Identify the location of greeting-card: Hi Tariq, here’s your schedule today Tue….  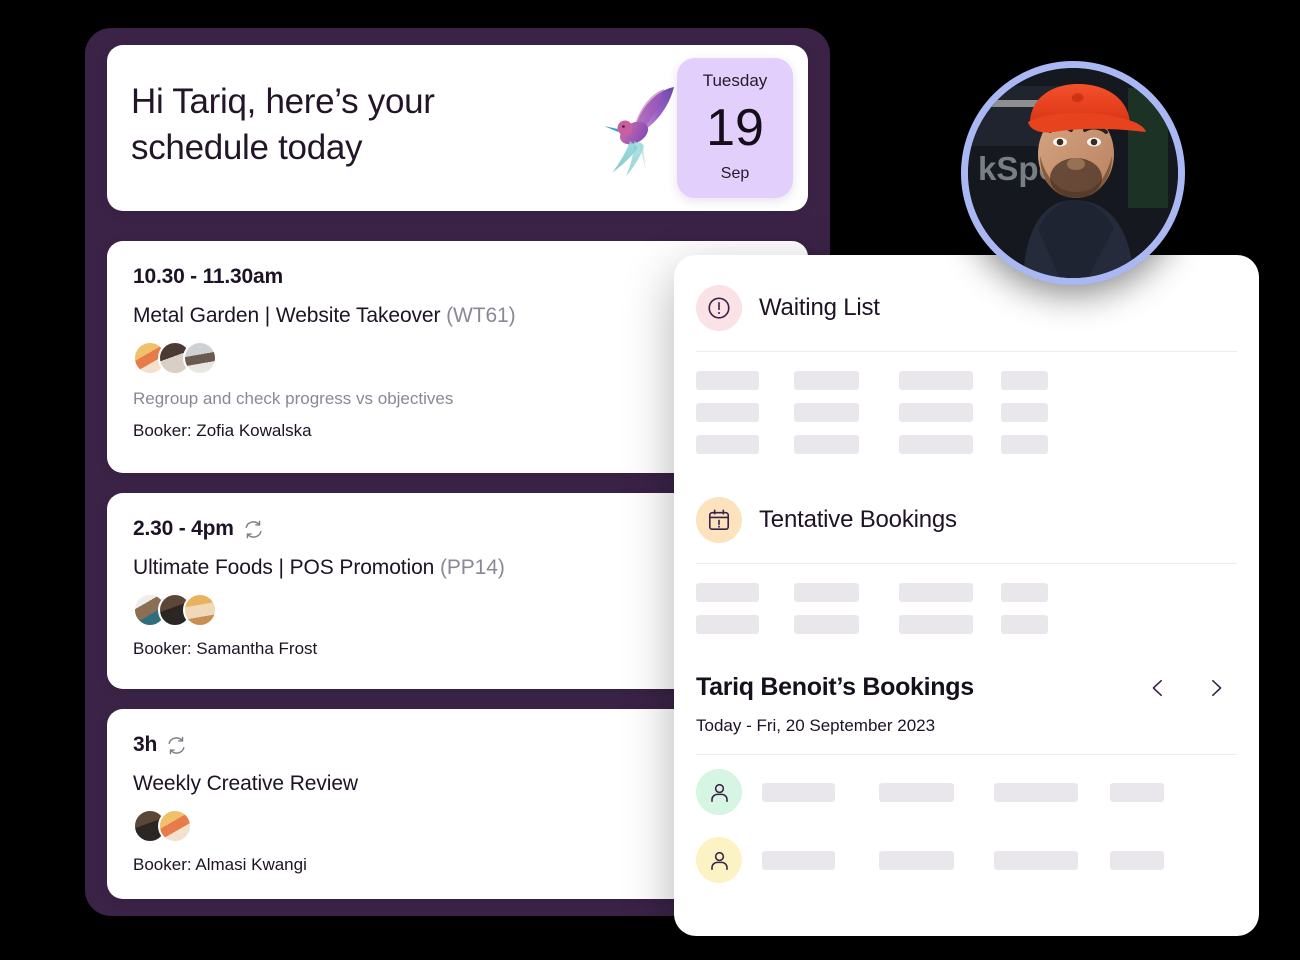
(457, 128).